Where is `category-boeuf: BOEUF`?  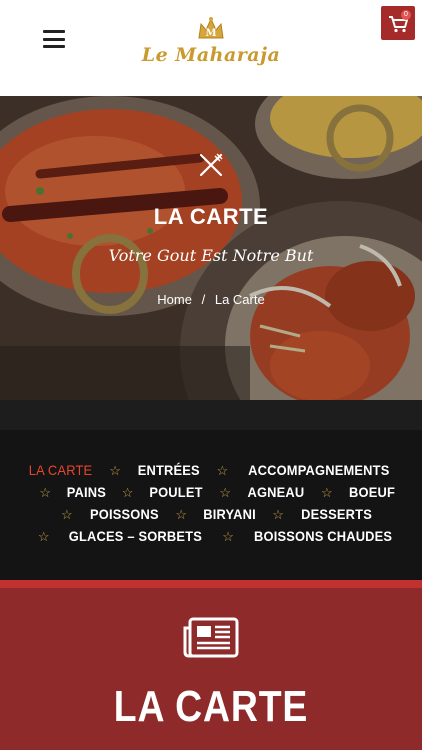
category-boeuf: BOEUF is located at coordinates (372, 492).